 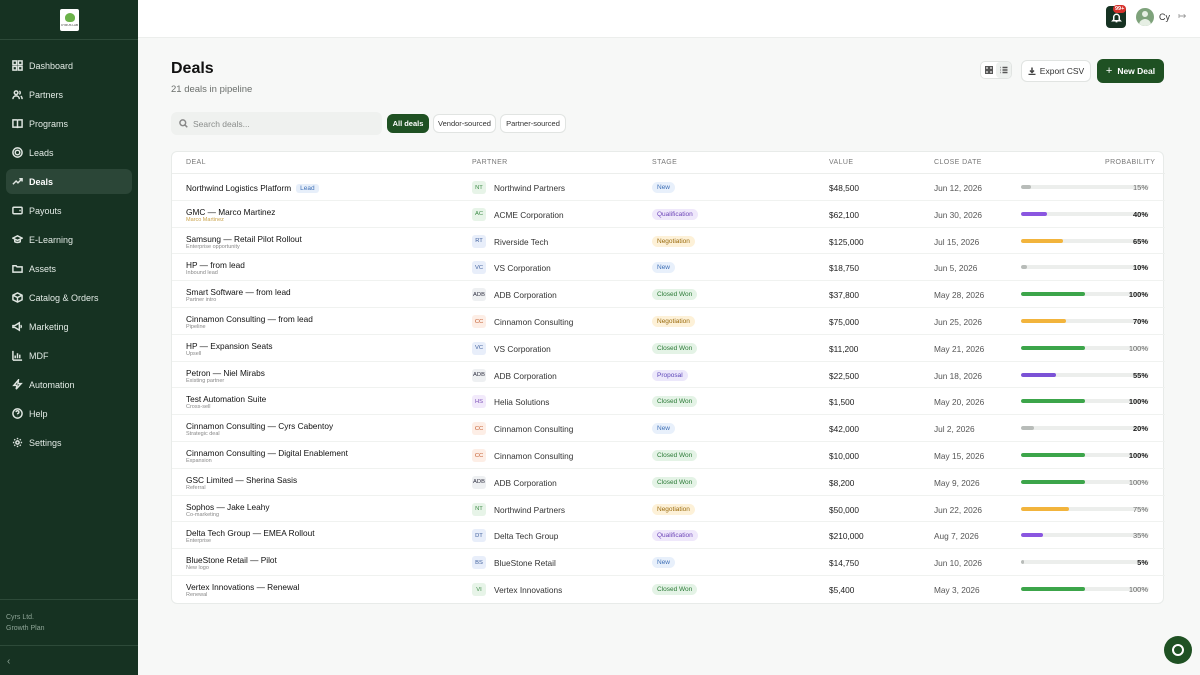 I want to click on deal-name: HP — from lead, so click(x=215, y=265).